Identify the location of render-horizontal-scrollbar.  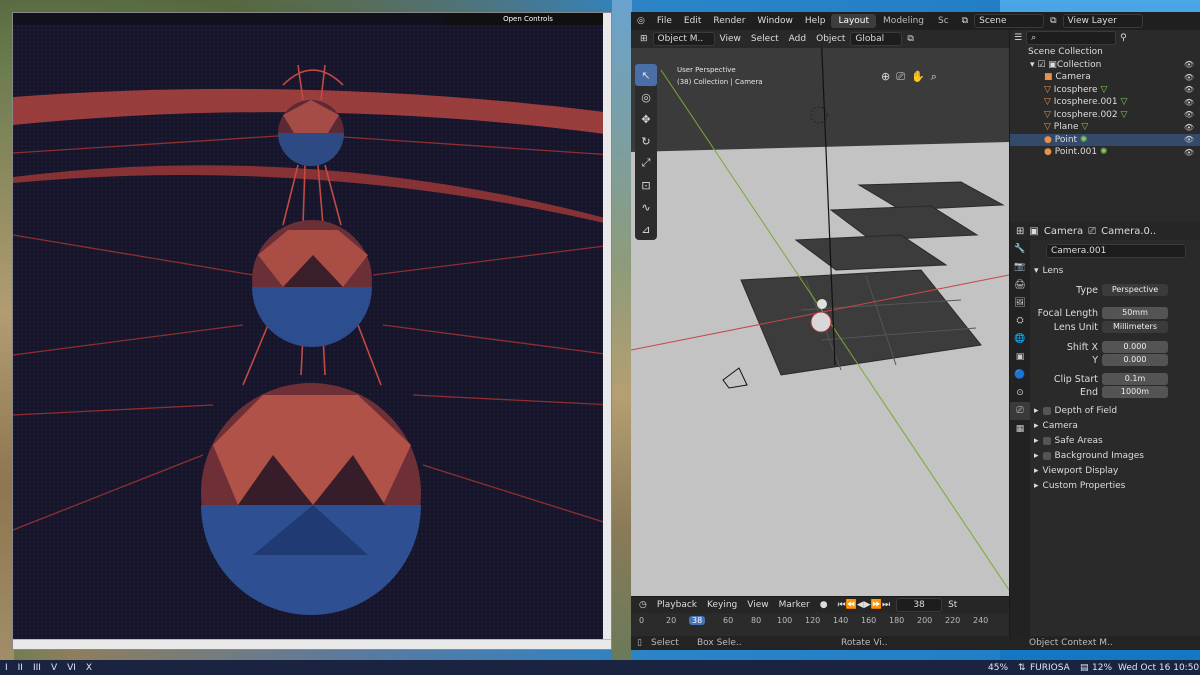
(312, 644).